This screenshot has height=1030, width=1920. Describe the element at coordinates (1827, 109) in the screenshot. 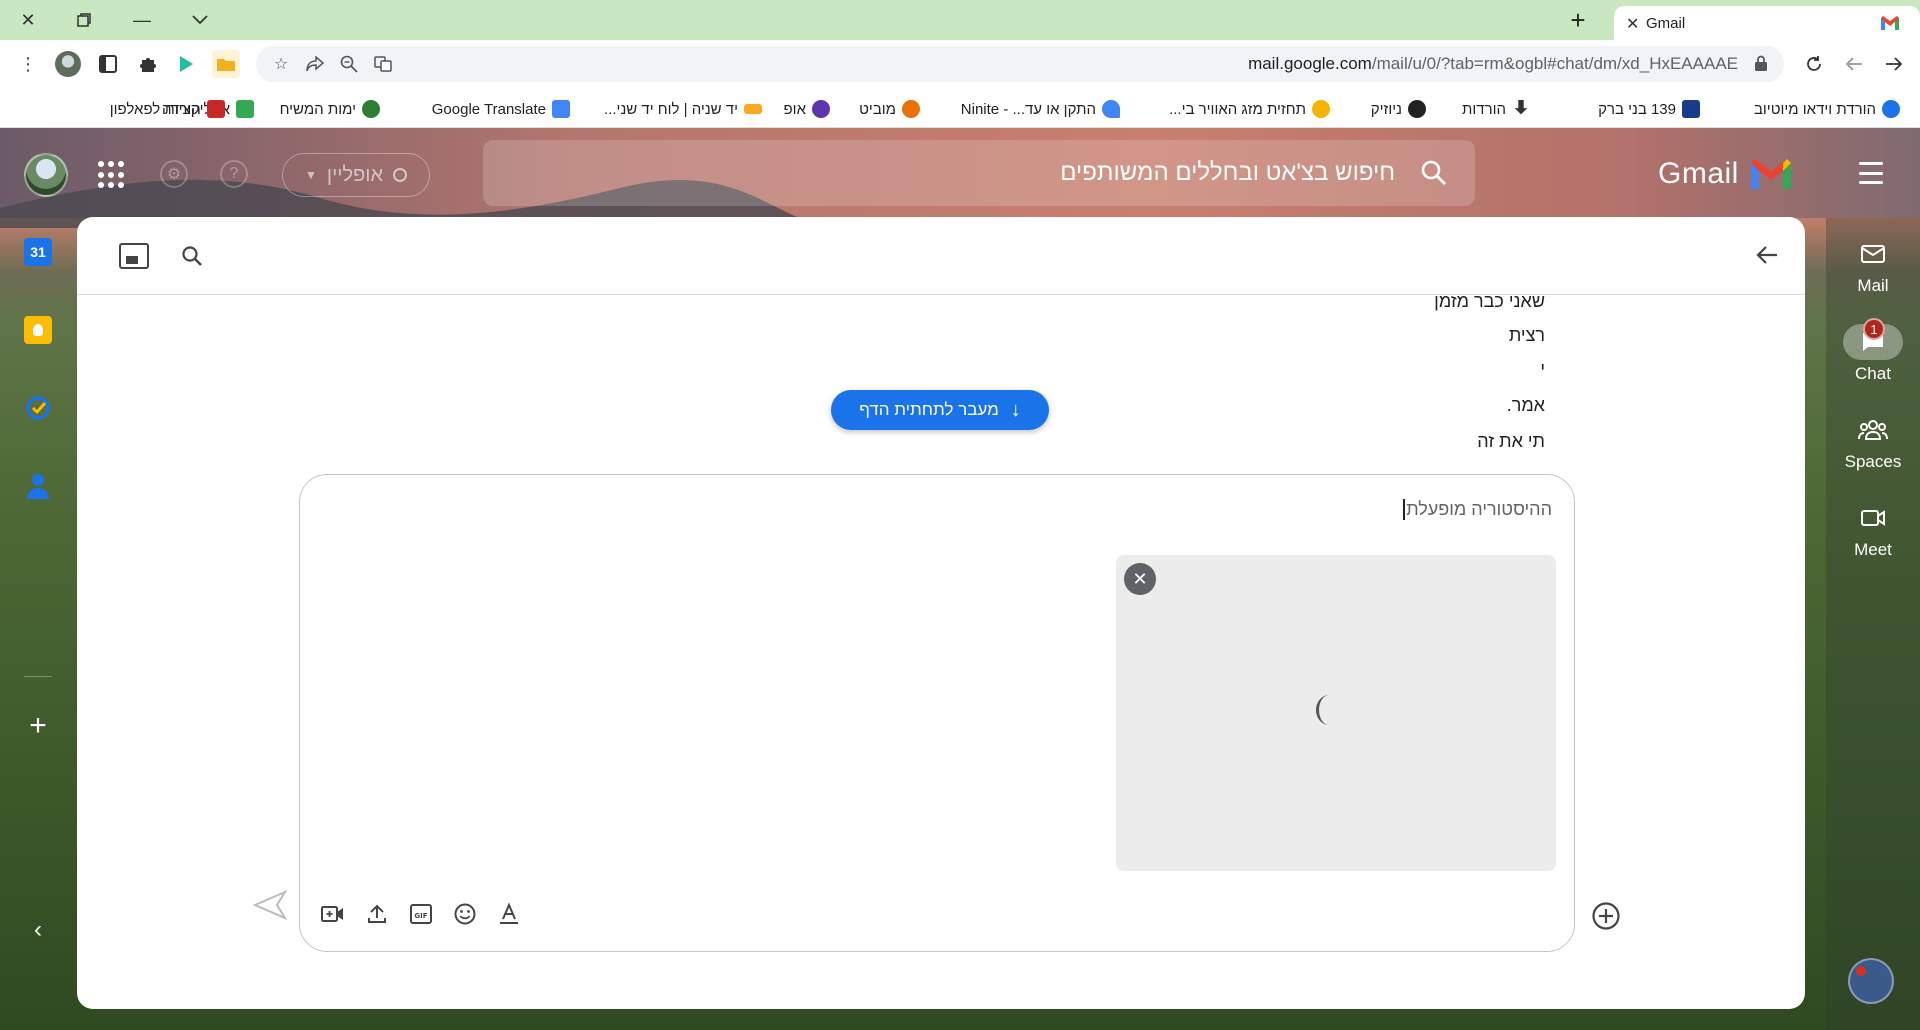

I see `bookmark-item: הורדת וידאו מיוטיוב` at that location.